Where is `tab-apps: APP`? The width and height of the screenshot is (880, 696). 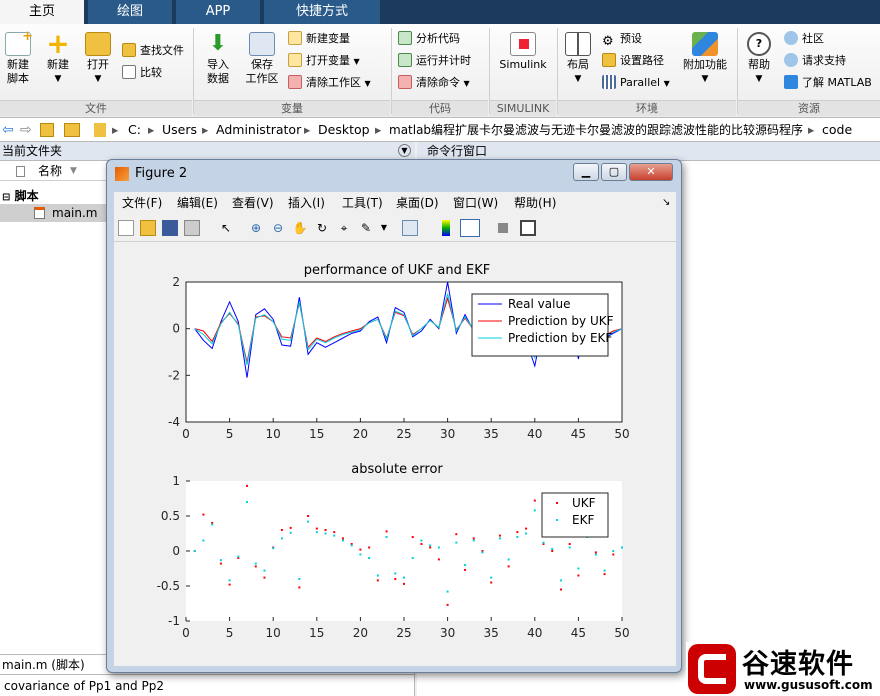
tab-apps: APP is located at coordinates (218, 12).